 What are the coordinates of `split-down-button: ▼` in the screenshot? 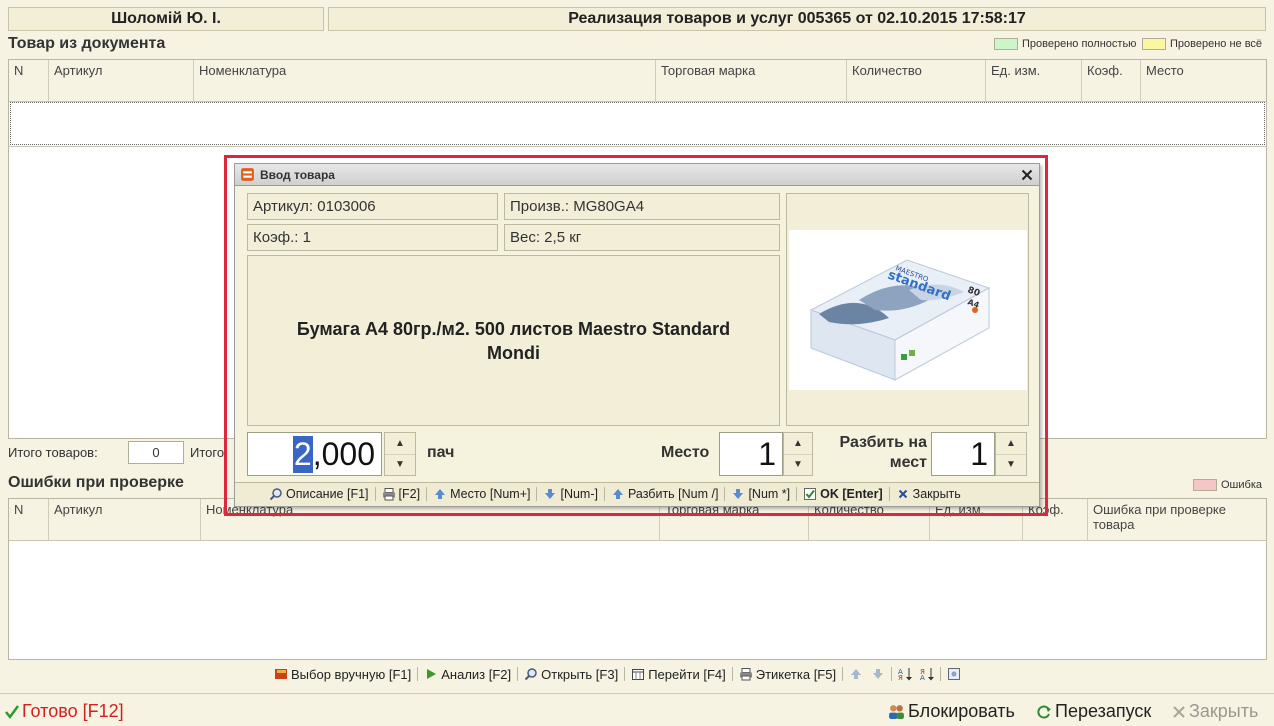 It's located at (1011, 464).